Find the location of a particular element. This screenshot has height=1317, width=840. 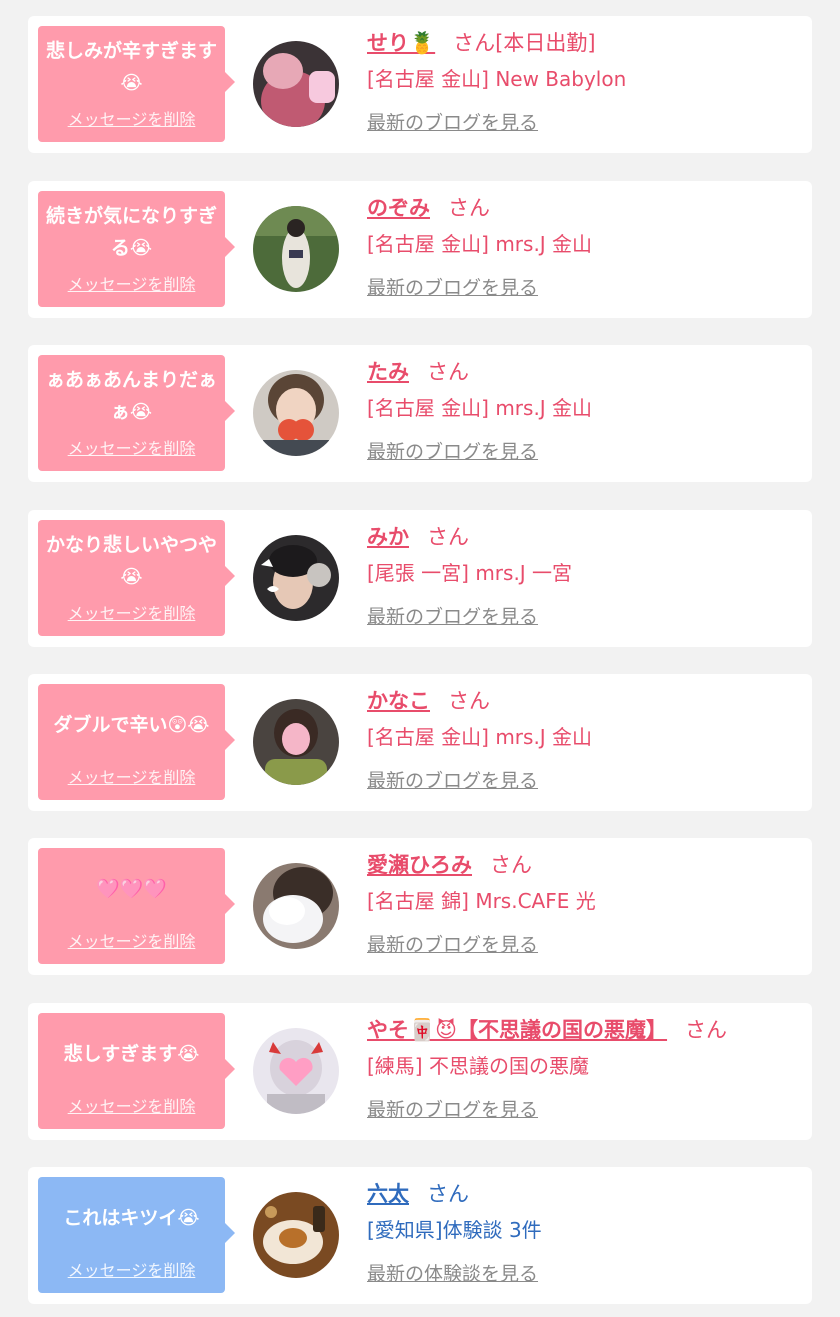

shop-label: [尾張 一宮] mrs.J 一宮 is located at coordinates (470, 573).